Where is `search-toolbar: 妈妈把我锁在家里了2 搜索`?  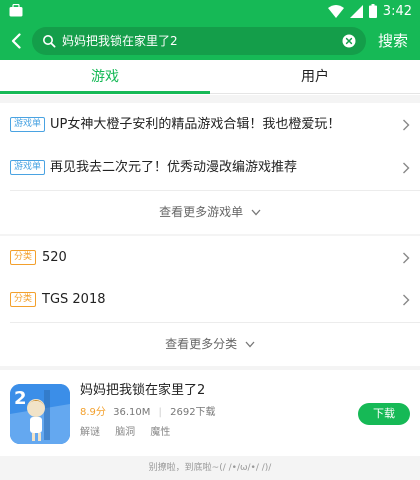 search-toolbar: 妈妈把我锁在家里了2 搜索 is located at coordinates (210, 41).